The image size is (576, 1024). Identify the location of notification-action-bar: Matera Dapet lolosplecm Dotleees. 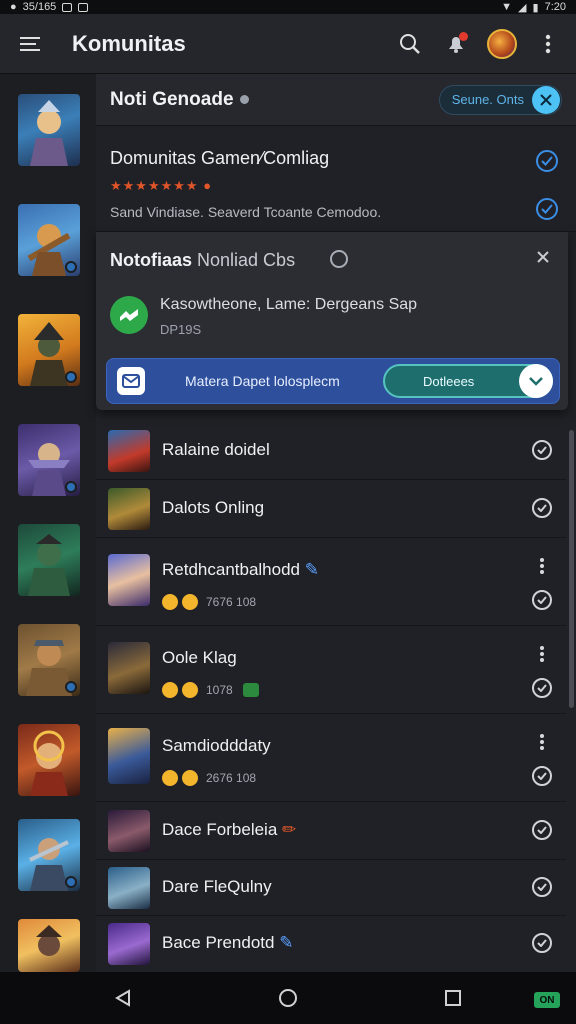
(333, 381).